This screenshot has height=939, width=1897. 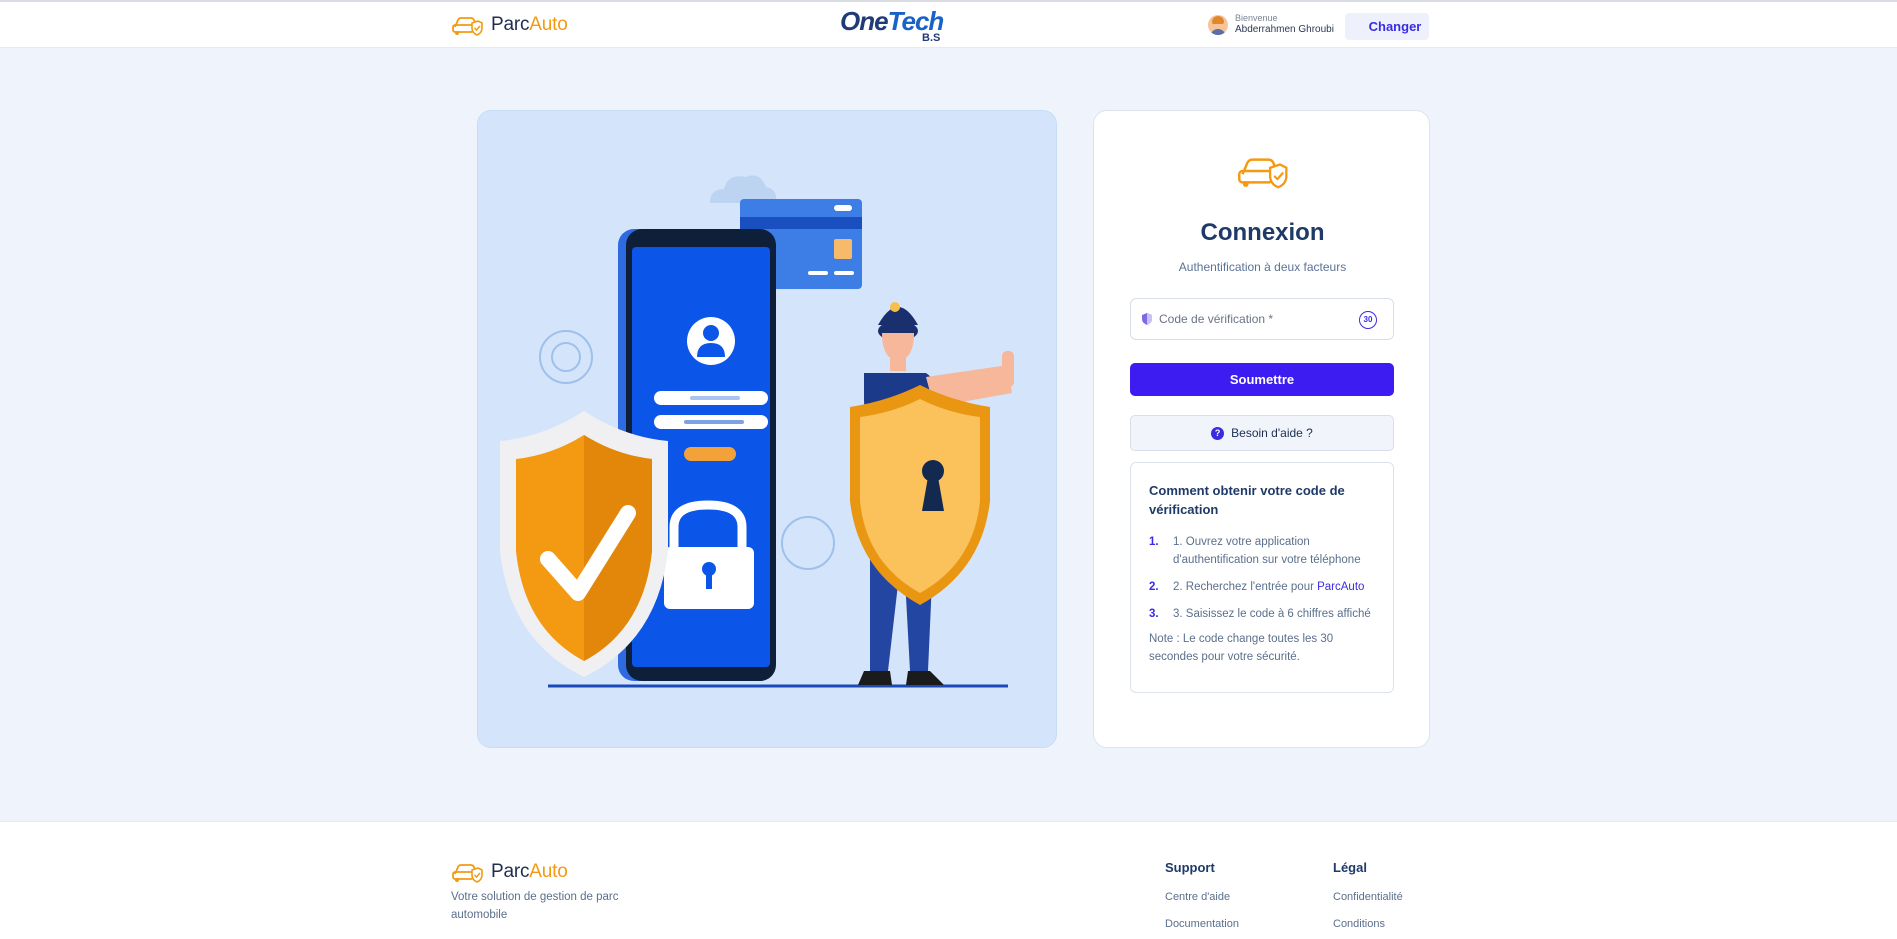 I want to click on change-user-button: Changer, so click(x=1387, y=26).